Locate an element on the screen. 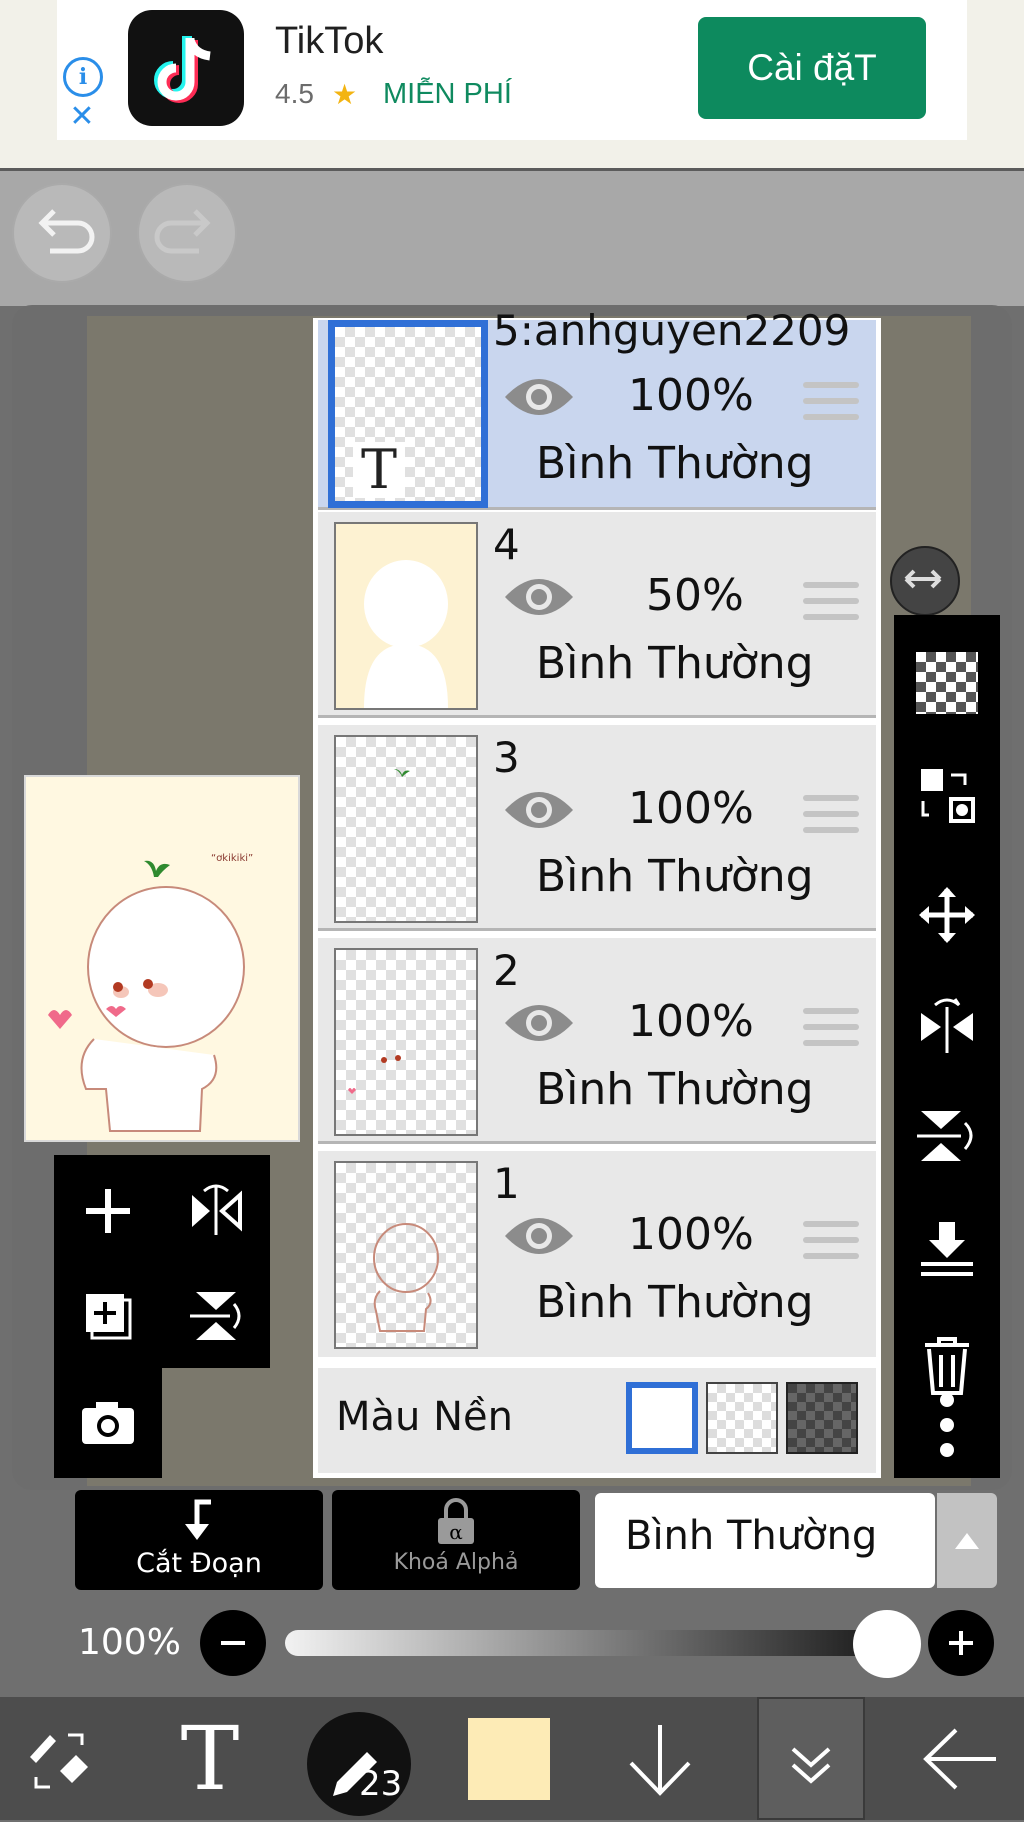 This screenshot has width=1024, height=1822. text-tool-button: T is located at coordinates (210, 1758).